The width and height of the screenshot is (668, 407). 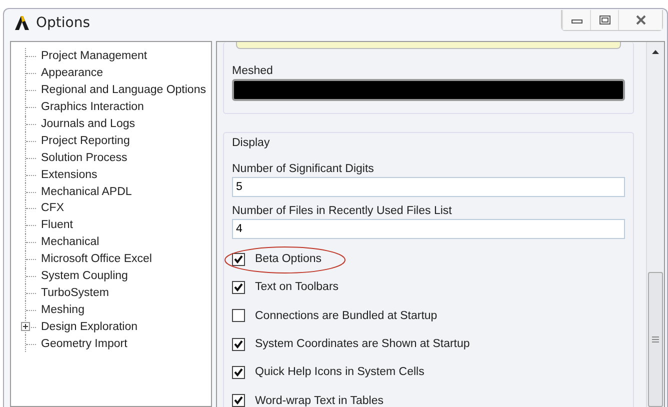 I want to click on window-title: Options, so click(x=63, y=23).